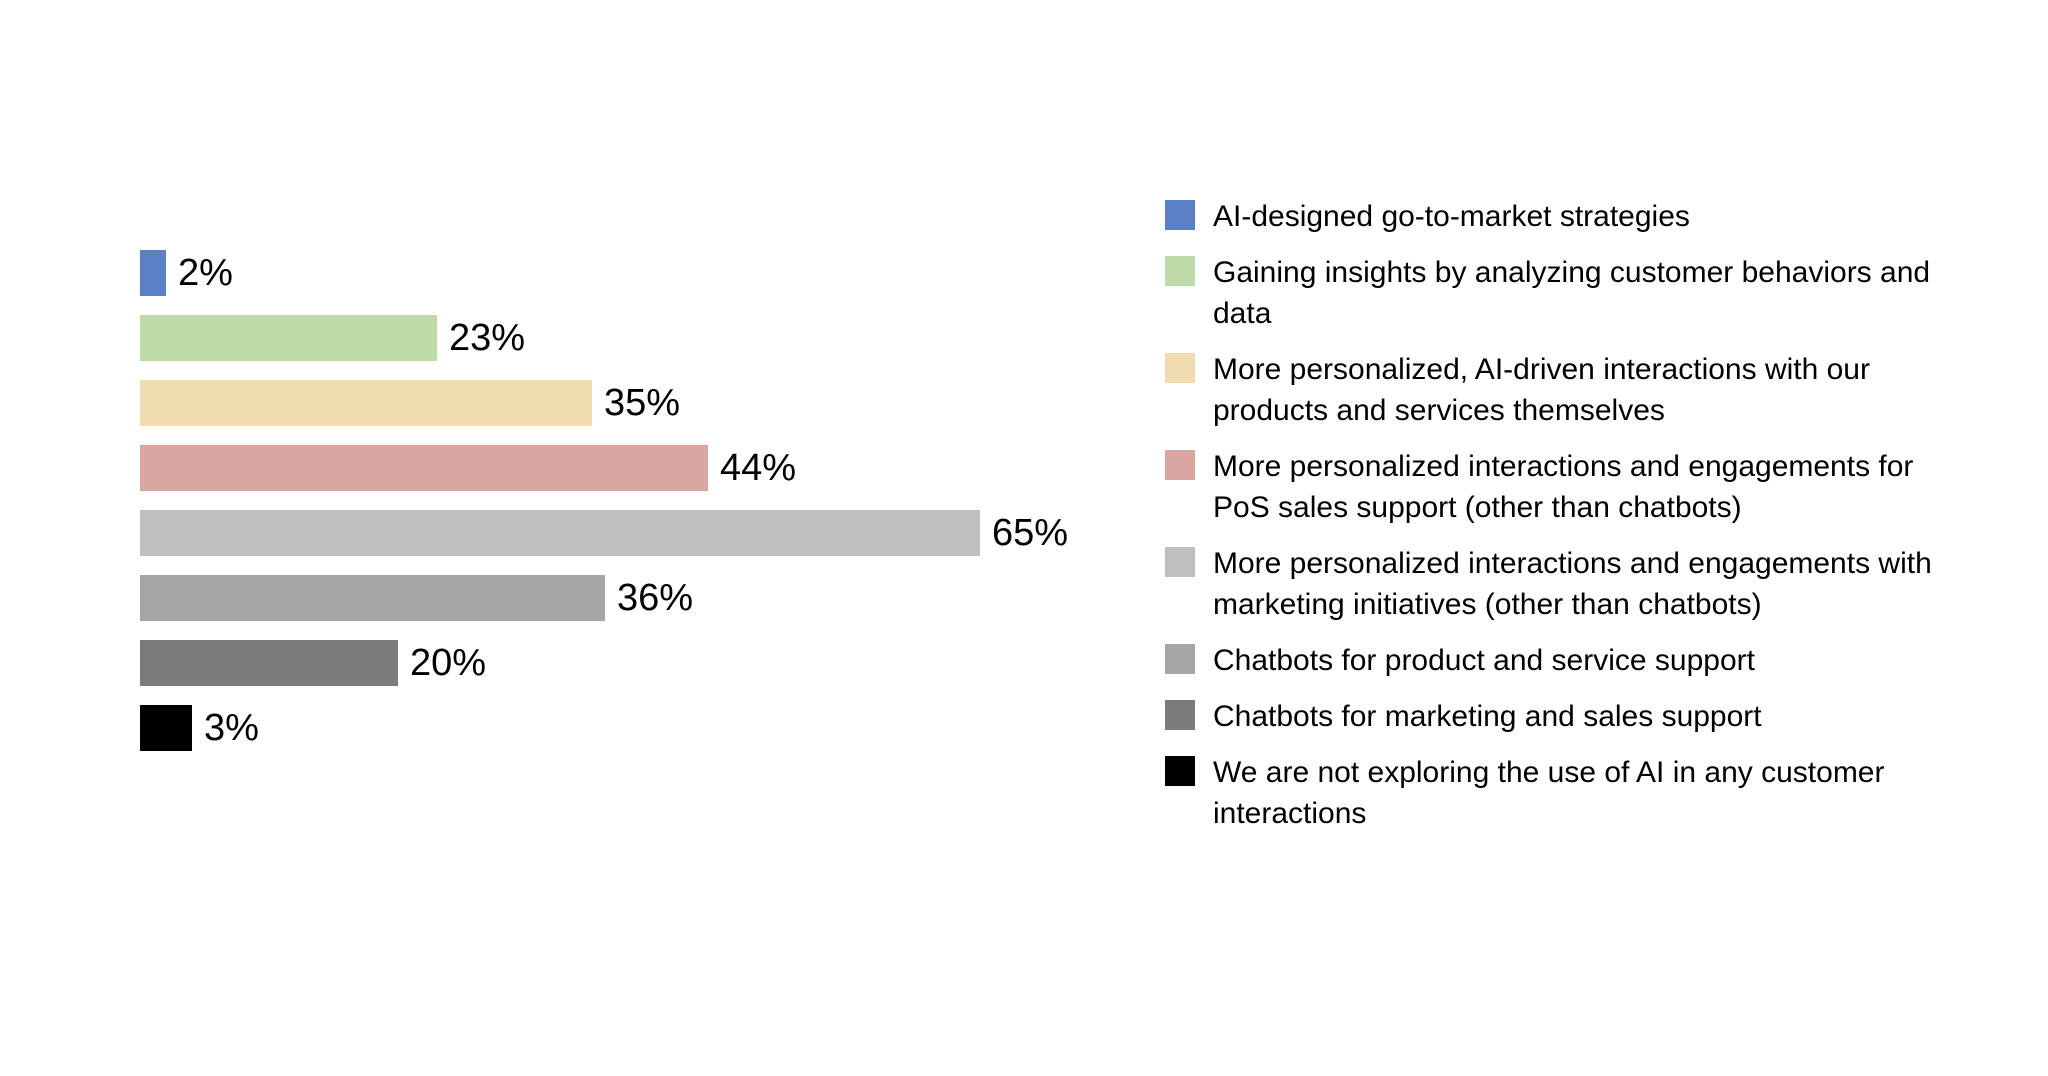  What do you see at coordinates (1484, 660) in the screenshot?
I see `legend-item-label: Chatbots for product and service support` at bounding box center [1484, 660].